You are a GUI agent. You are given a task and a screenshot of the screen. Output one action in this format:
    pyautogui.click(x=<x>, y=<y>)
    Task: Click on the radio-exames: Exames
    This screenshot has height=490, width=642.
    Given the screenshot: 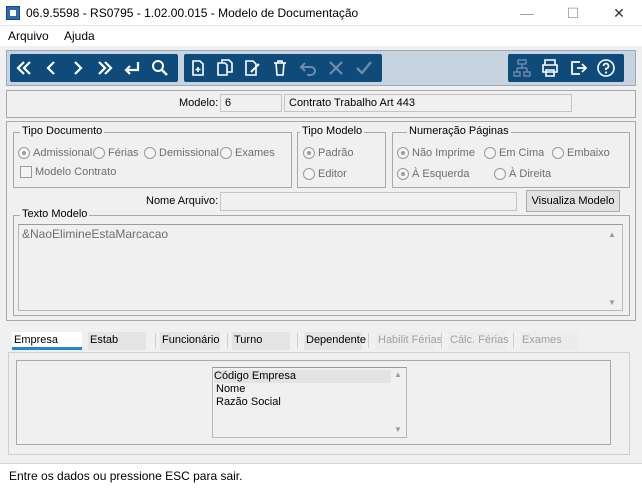 What is the action you would take?
    pyautogui.click(x=247, y=153)
    